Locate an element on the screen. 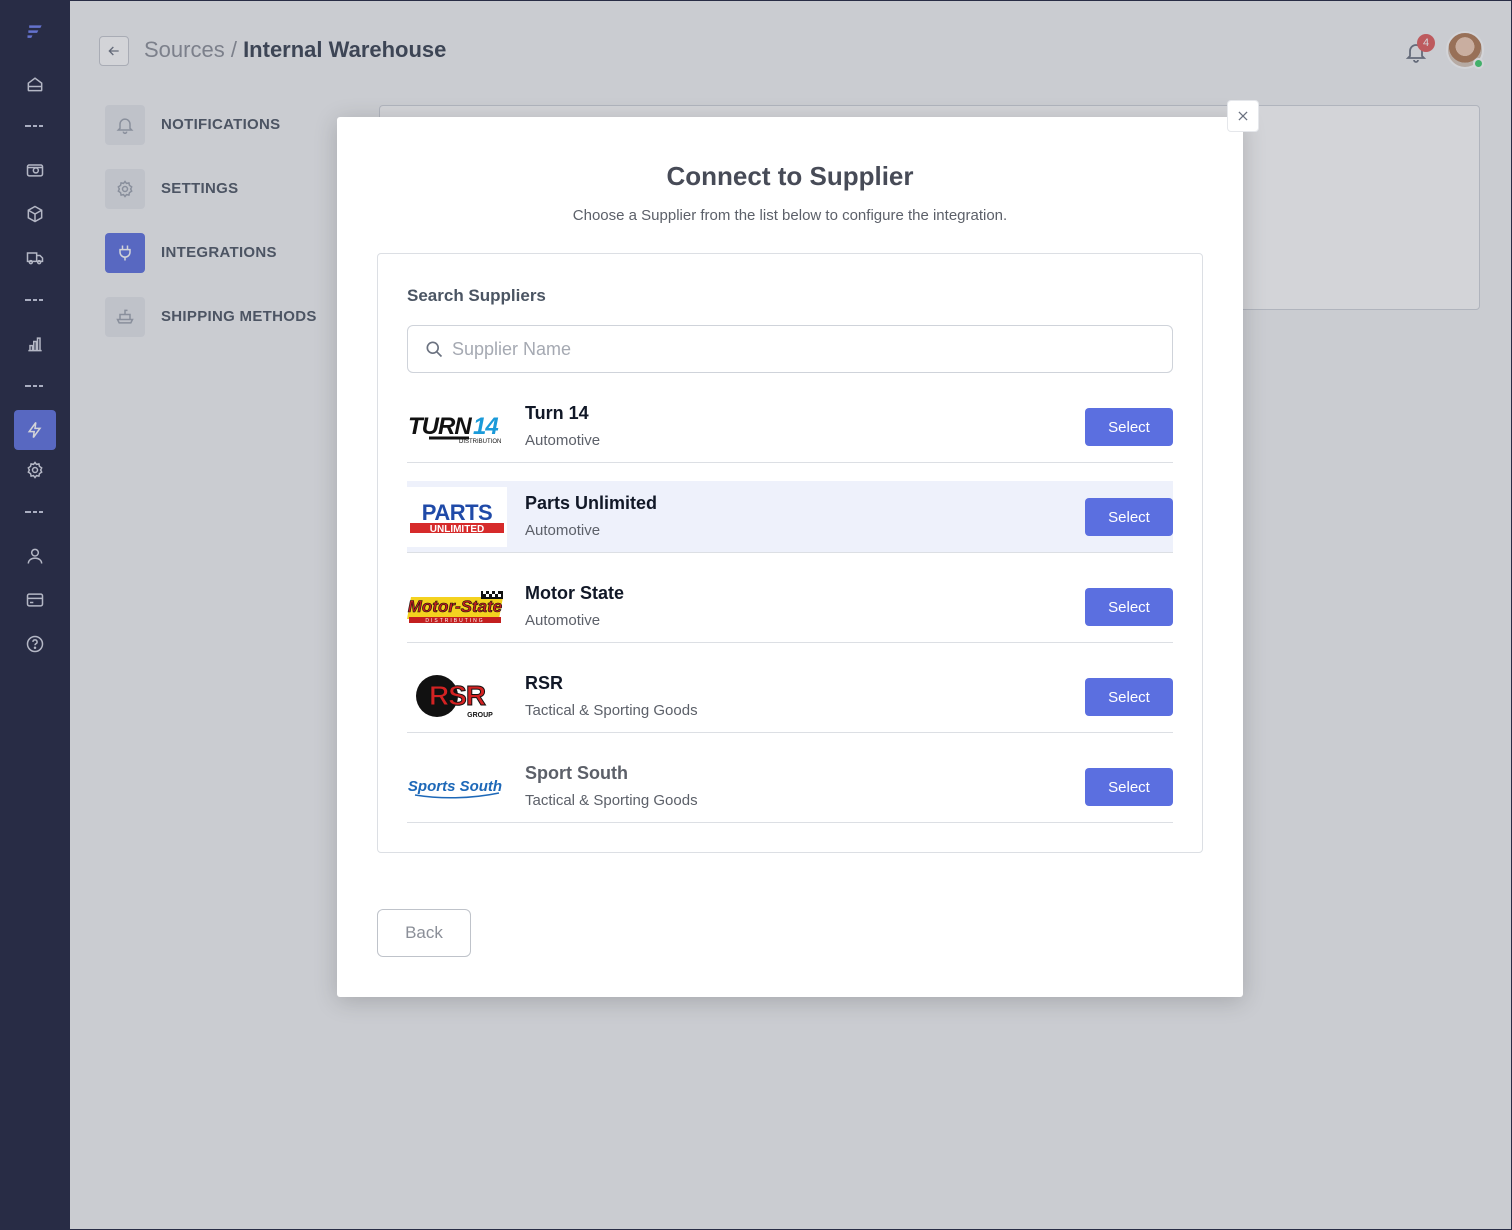 The width and height of the screenshot is (1512, 1230). turn14-logo: TURN 14 DISTRIBUTION is located at coordinates (457, 427).